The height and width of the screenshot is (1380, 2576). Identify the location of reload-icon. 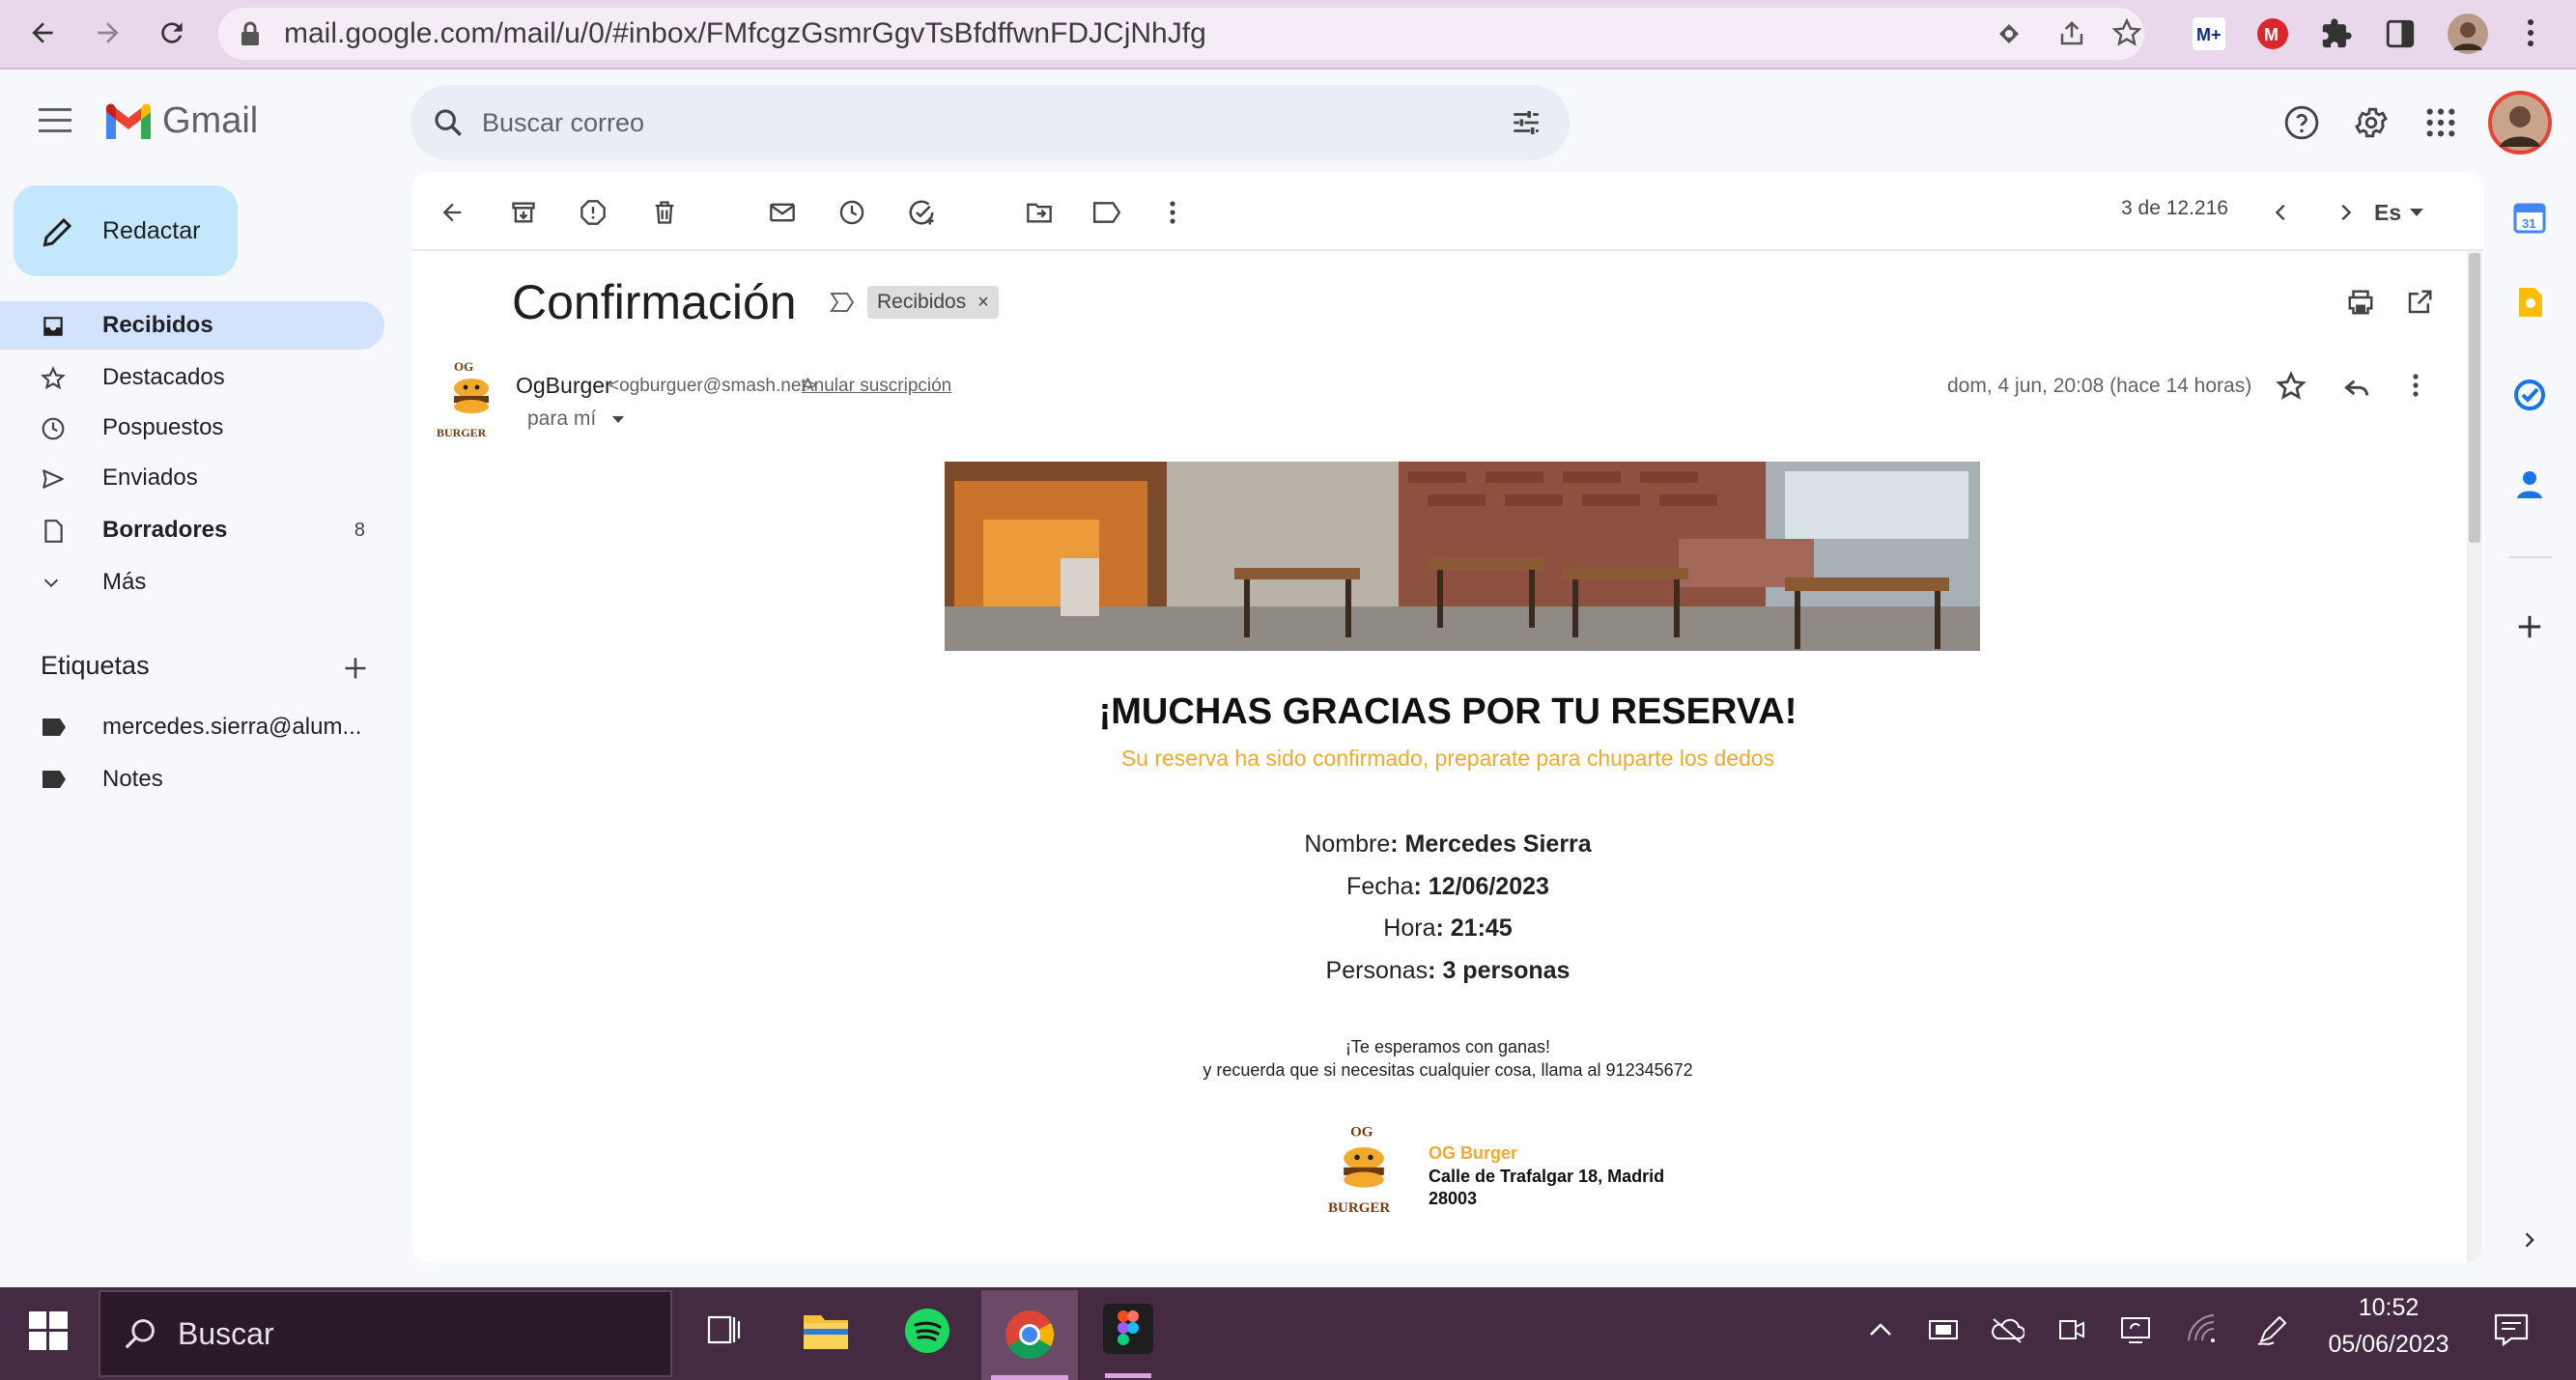
(172, 33).